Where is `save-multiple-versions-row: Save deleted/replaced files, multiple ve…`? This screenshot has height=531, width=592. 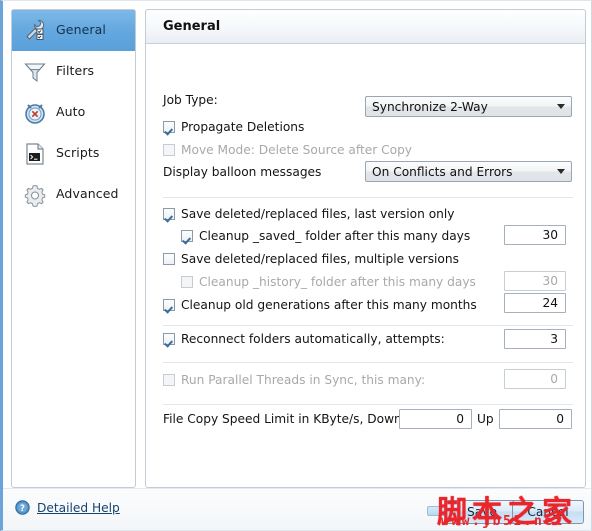 save-multiple-versions-row: Save deleted/replaced files, multiple ve… is located at coordinates (368, 259).